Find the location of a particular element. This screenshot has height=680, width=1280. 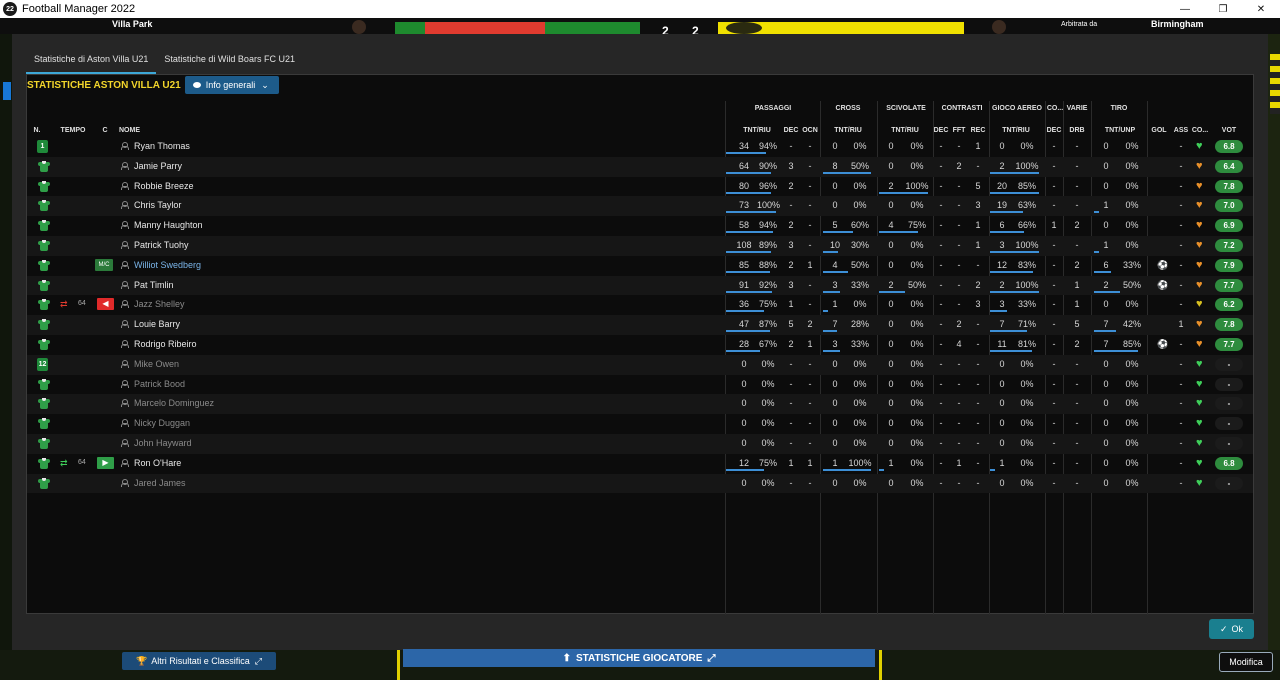

player-name: Jamie Parry is located at coordinates (158, 166).